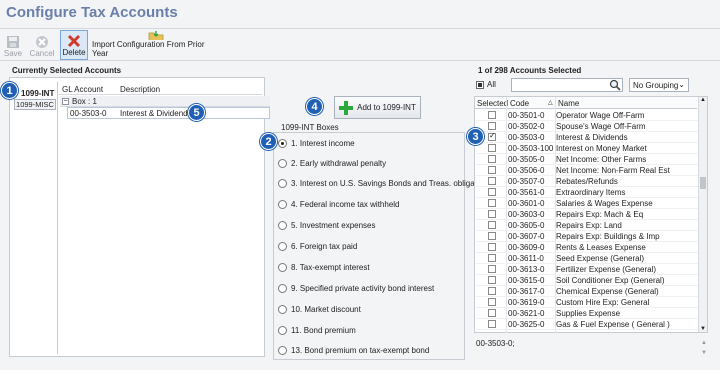  Describe the element at coordinates (519, 103) in the screenshot. I see `code-column: Code` at that location.